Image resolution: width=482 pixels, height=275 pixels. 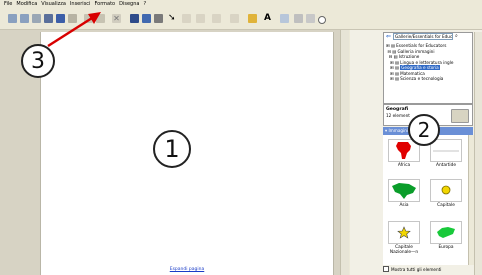 I want to click on next-page-icon, so click(x=24, y=18).